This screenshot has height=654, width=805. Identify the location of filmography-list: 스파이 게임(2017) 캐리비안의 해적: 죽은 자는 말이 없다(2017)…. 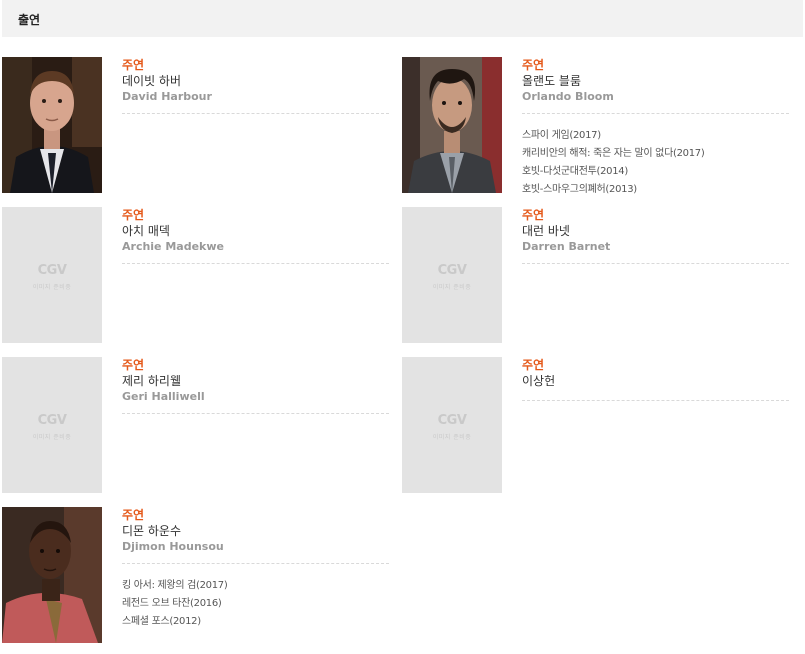
(655, 163).